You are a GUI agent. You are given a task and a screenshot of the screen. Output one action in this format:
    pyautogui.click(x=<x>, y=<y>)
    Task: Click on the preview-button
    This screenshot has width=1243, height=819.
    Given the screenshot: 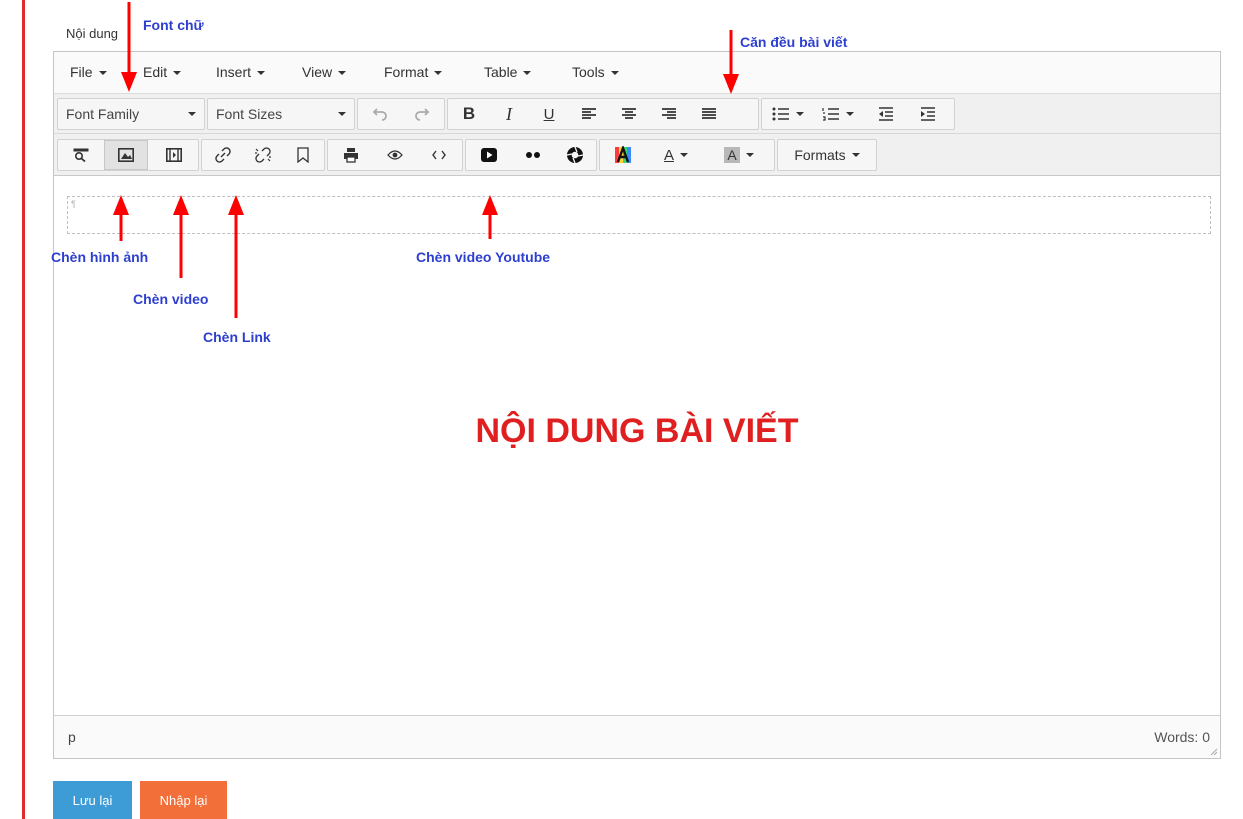 What is the action you would take?
    pyautogui.click(x=81, y=155)
    